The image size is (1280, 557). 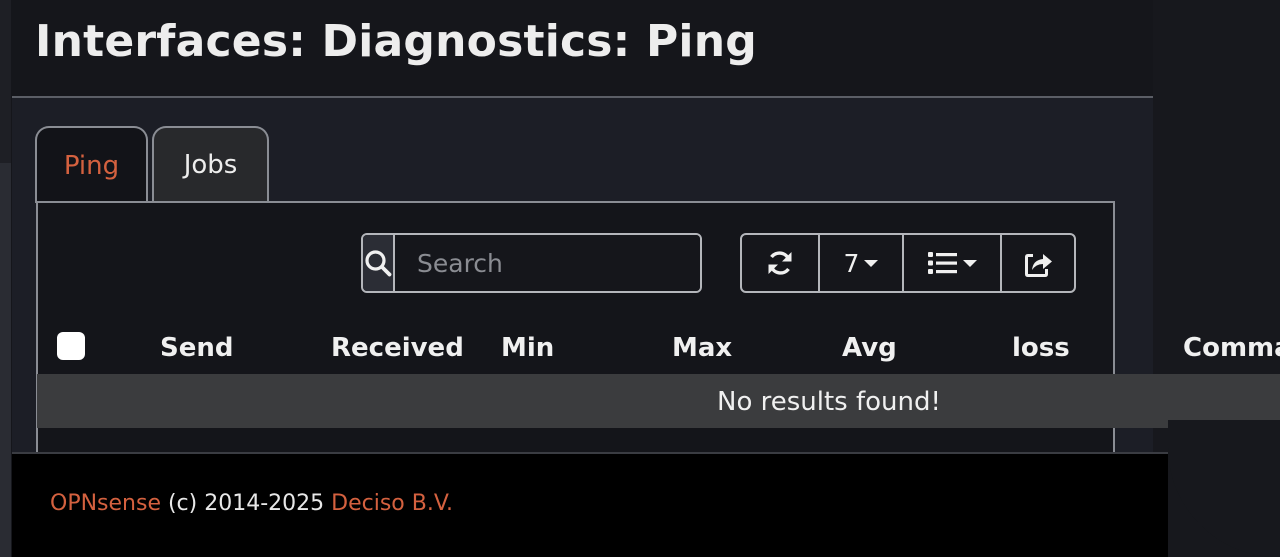 What do you see at coordinates (702, 348) in the screenshot?
I see `column-header-max: Max` at bounding box center [702, 348].